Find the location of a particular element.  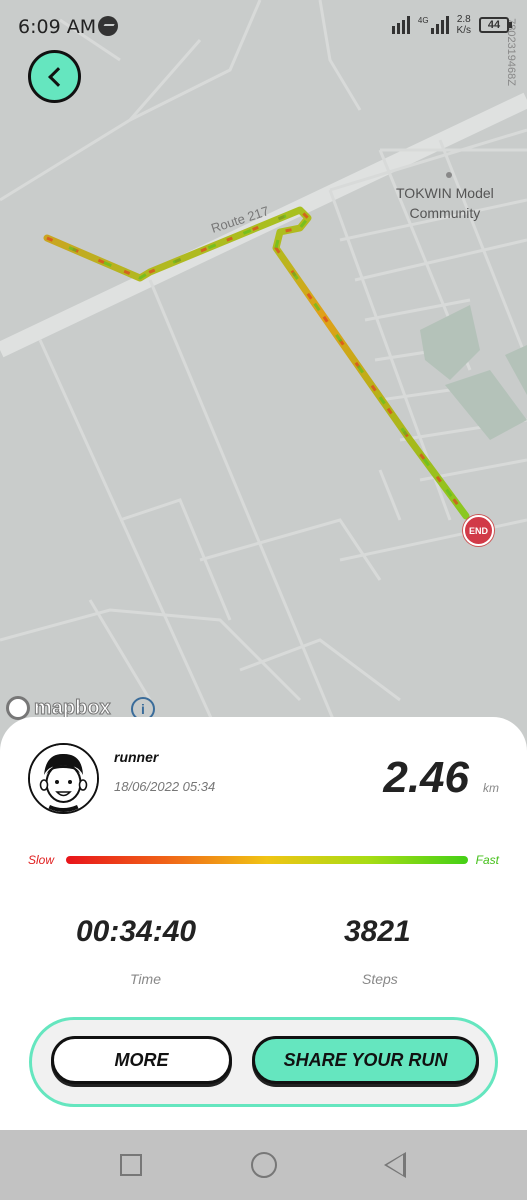

status-time: 6:09 AM is located at coordinates (57, 27).